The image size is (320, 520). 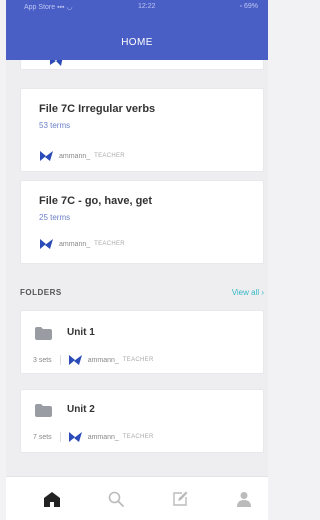 I want to click on folders-section-header: FOLDERS View all ›, so click(x=142, y=295).